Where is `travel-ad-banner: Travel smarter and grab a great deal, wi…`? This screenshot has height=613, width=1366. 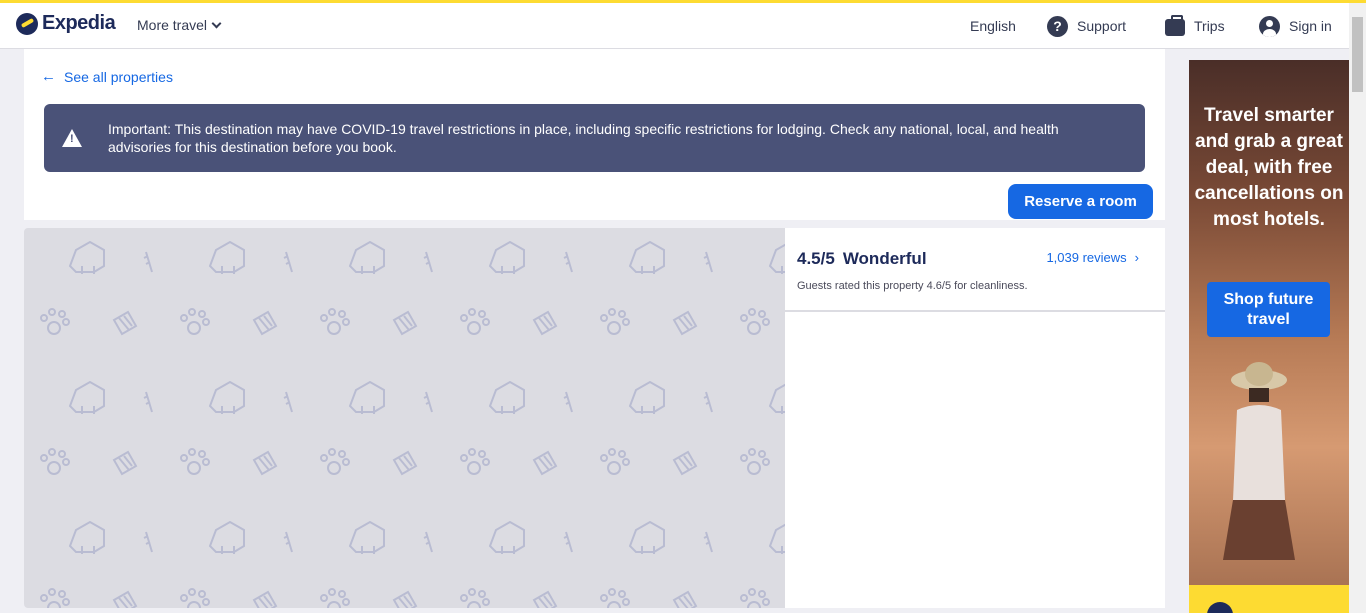
travel-ad-banner: Travel smarter and grab a great deal, wi… is located at coordinates (1269, 336).